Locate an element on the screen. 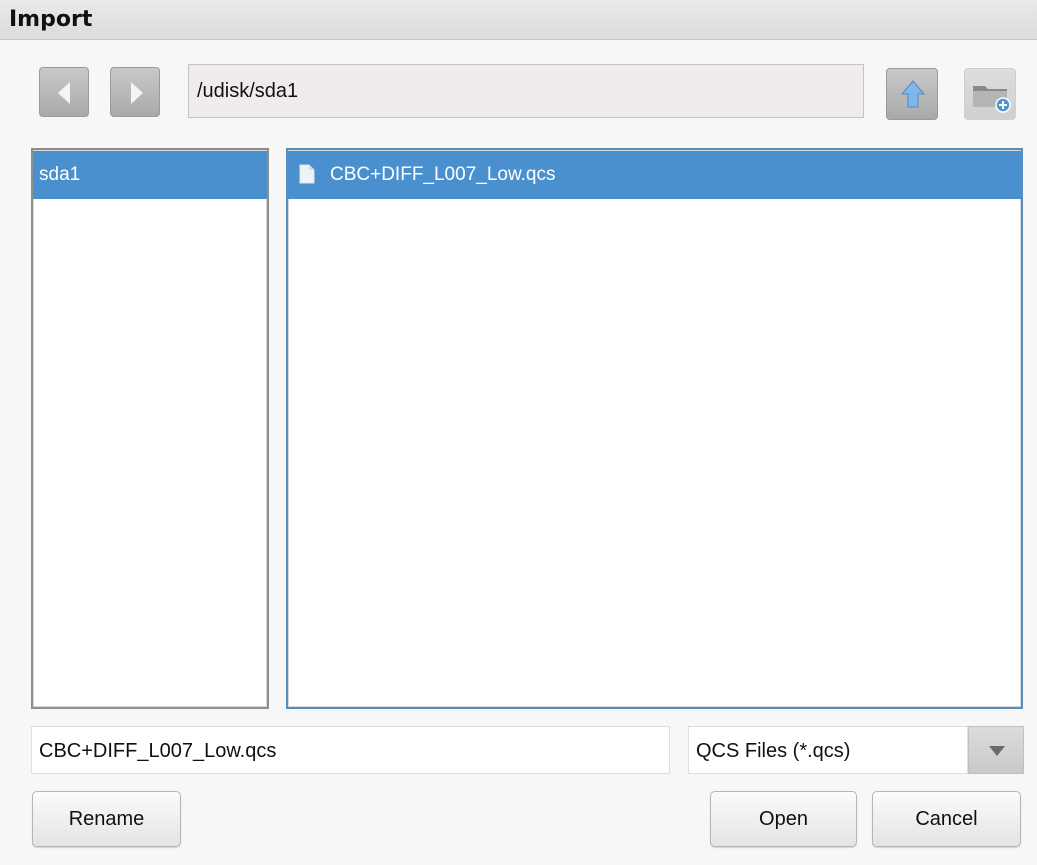  path-input: /udisk/sda1 is located at coordinates (526, 91).